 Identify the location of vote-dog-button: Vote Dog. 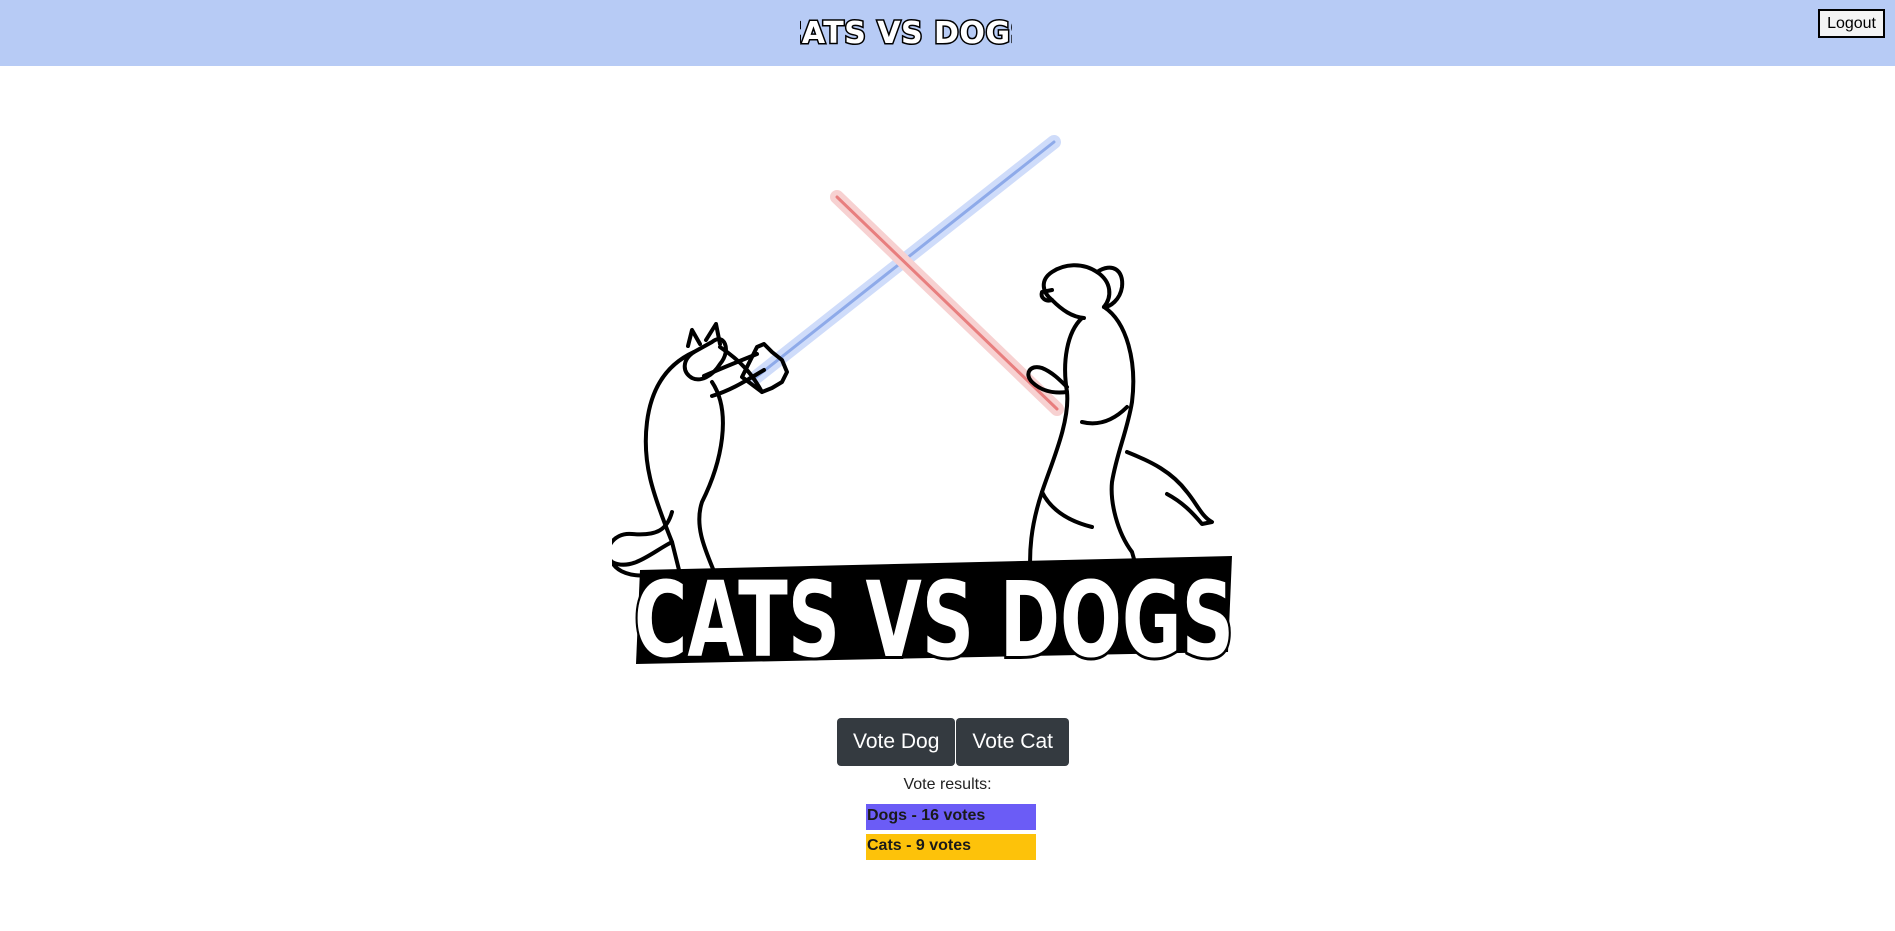
(896, 742).